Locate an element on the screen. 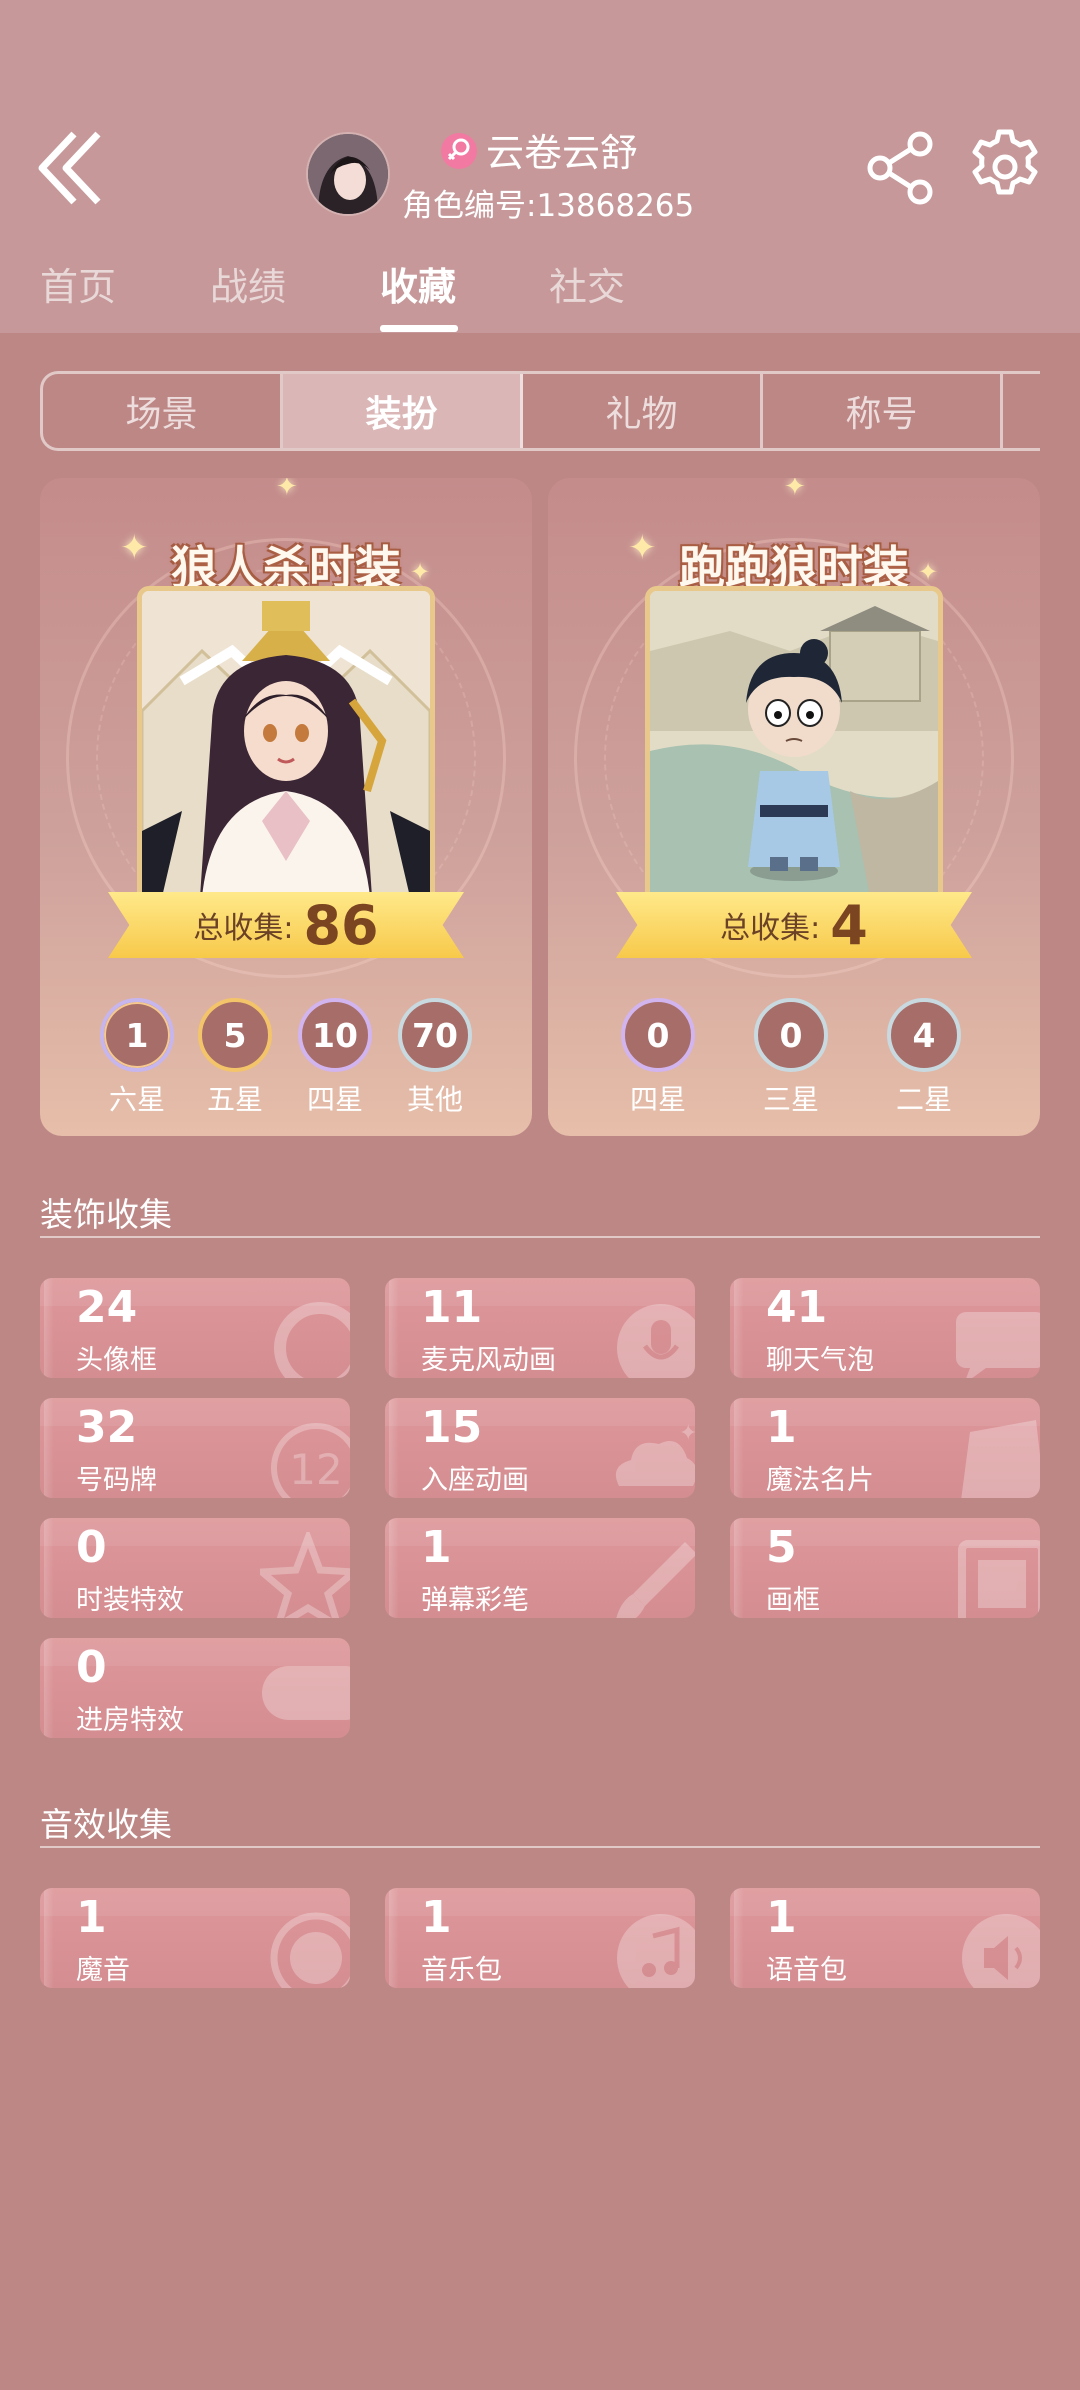  star-breakdown: 0 四星 0 三星 4 二星 is located at coordinates (794, 1058).